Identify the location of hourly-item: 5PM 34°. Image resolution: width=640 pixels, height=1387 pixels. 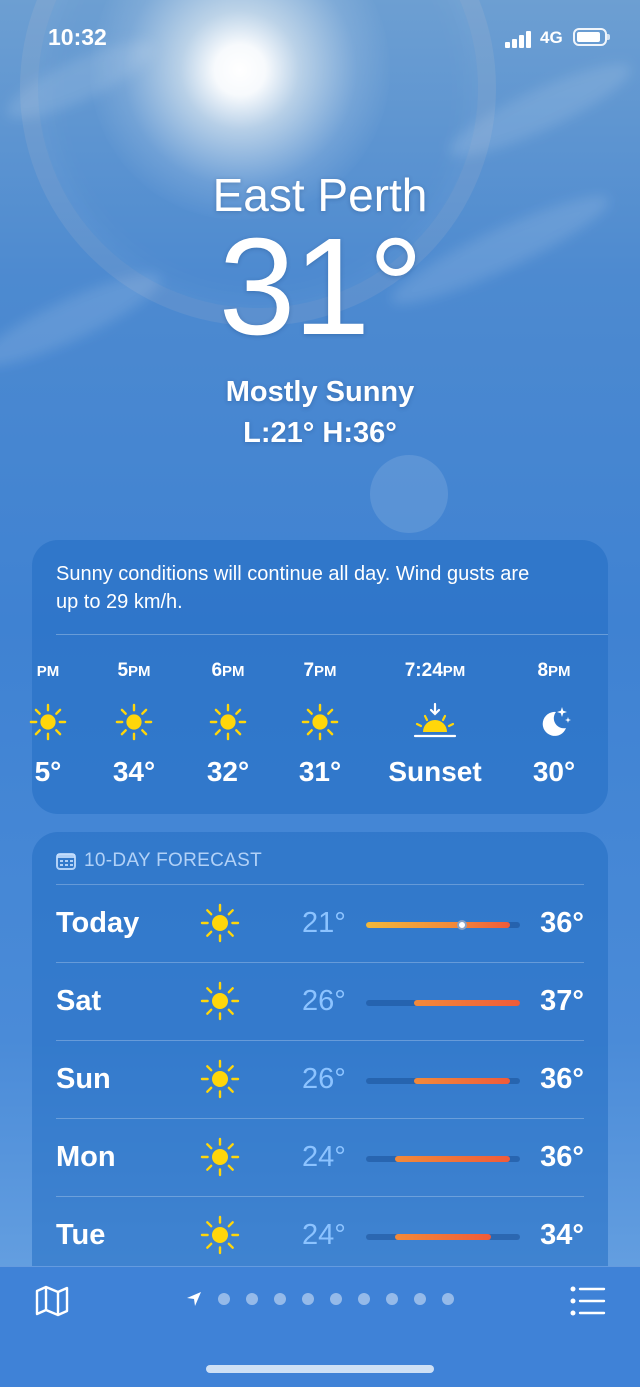
(134, 724).